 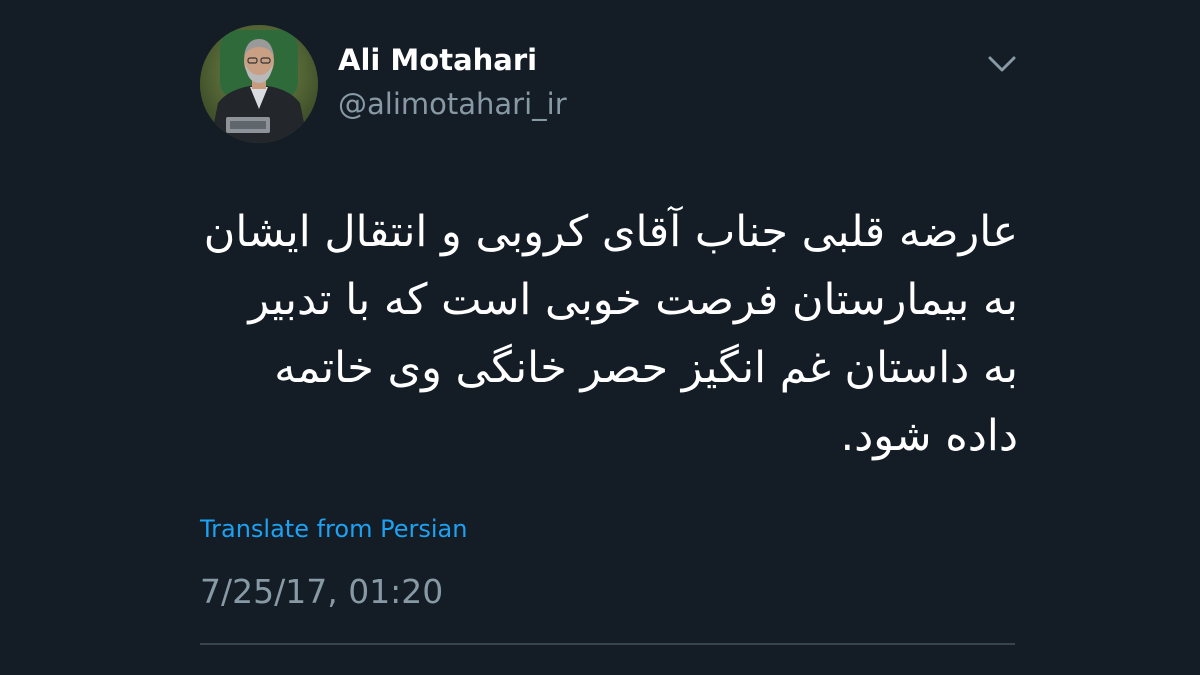 What do you see at coordinates (333, 529) in the screenshot?
I see `translate-link: Translate from Persian` at bounding box center [333, 529].